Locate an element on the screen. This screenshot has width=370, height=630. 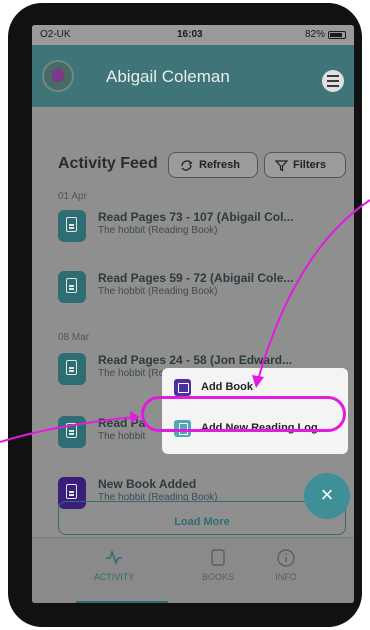
page-title: Activity Feed is located at coordinates (108, 163).